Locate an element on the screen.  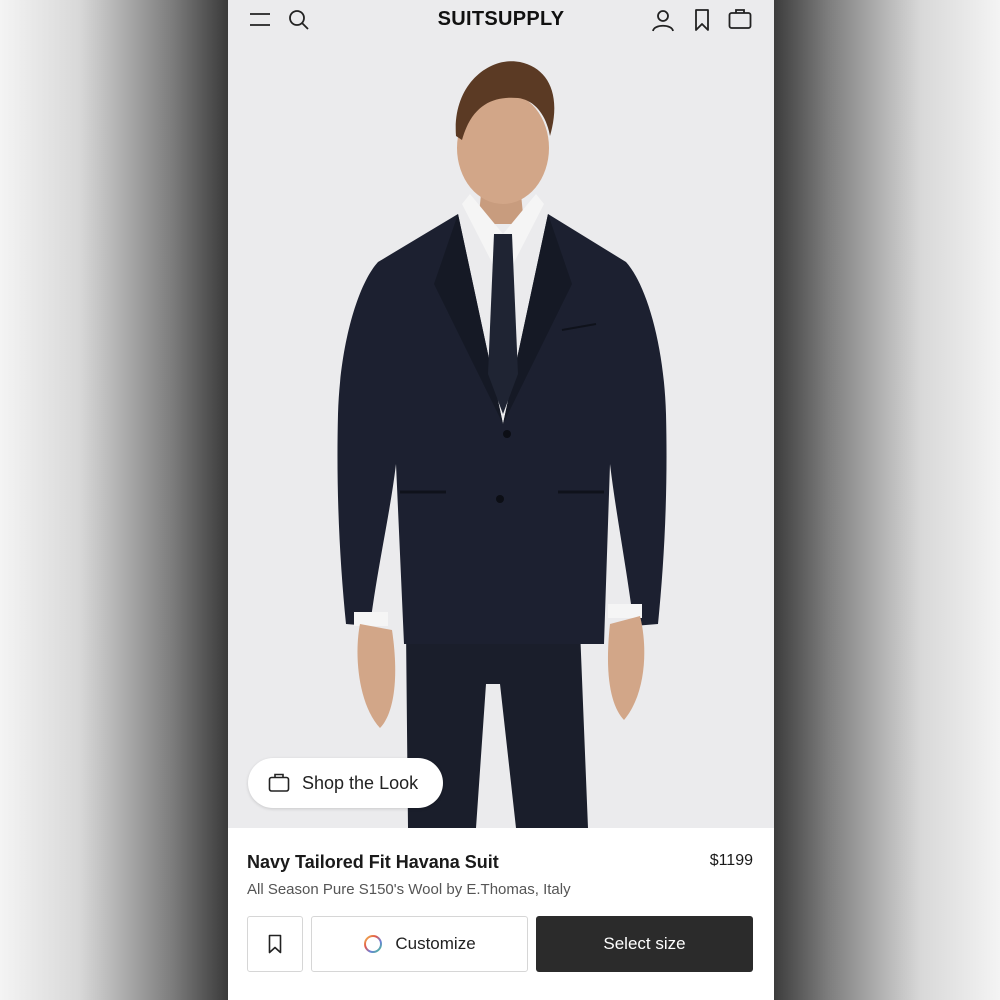
product-price: $1199 is located at coordinates (731, 860).